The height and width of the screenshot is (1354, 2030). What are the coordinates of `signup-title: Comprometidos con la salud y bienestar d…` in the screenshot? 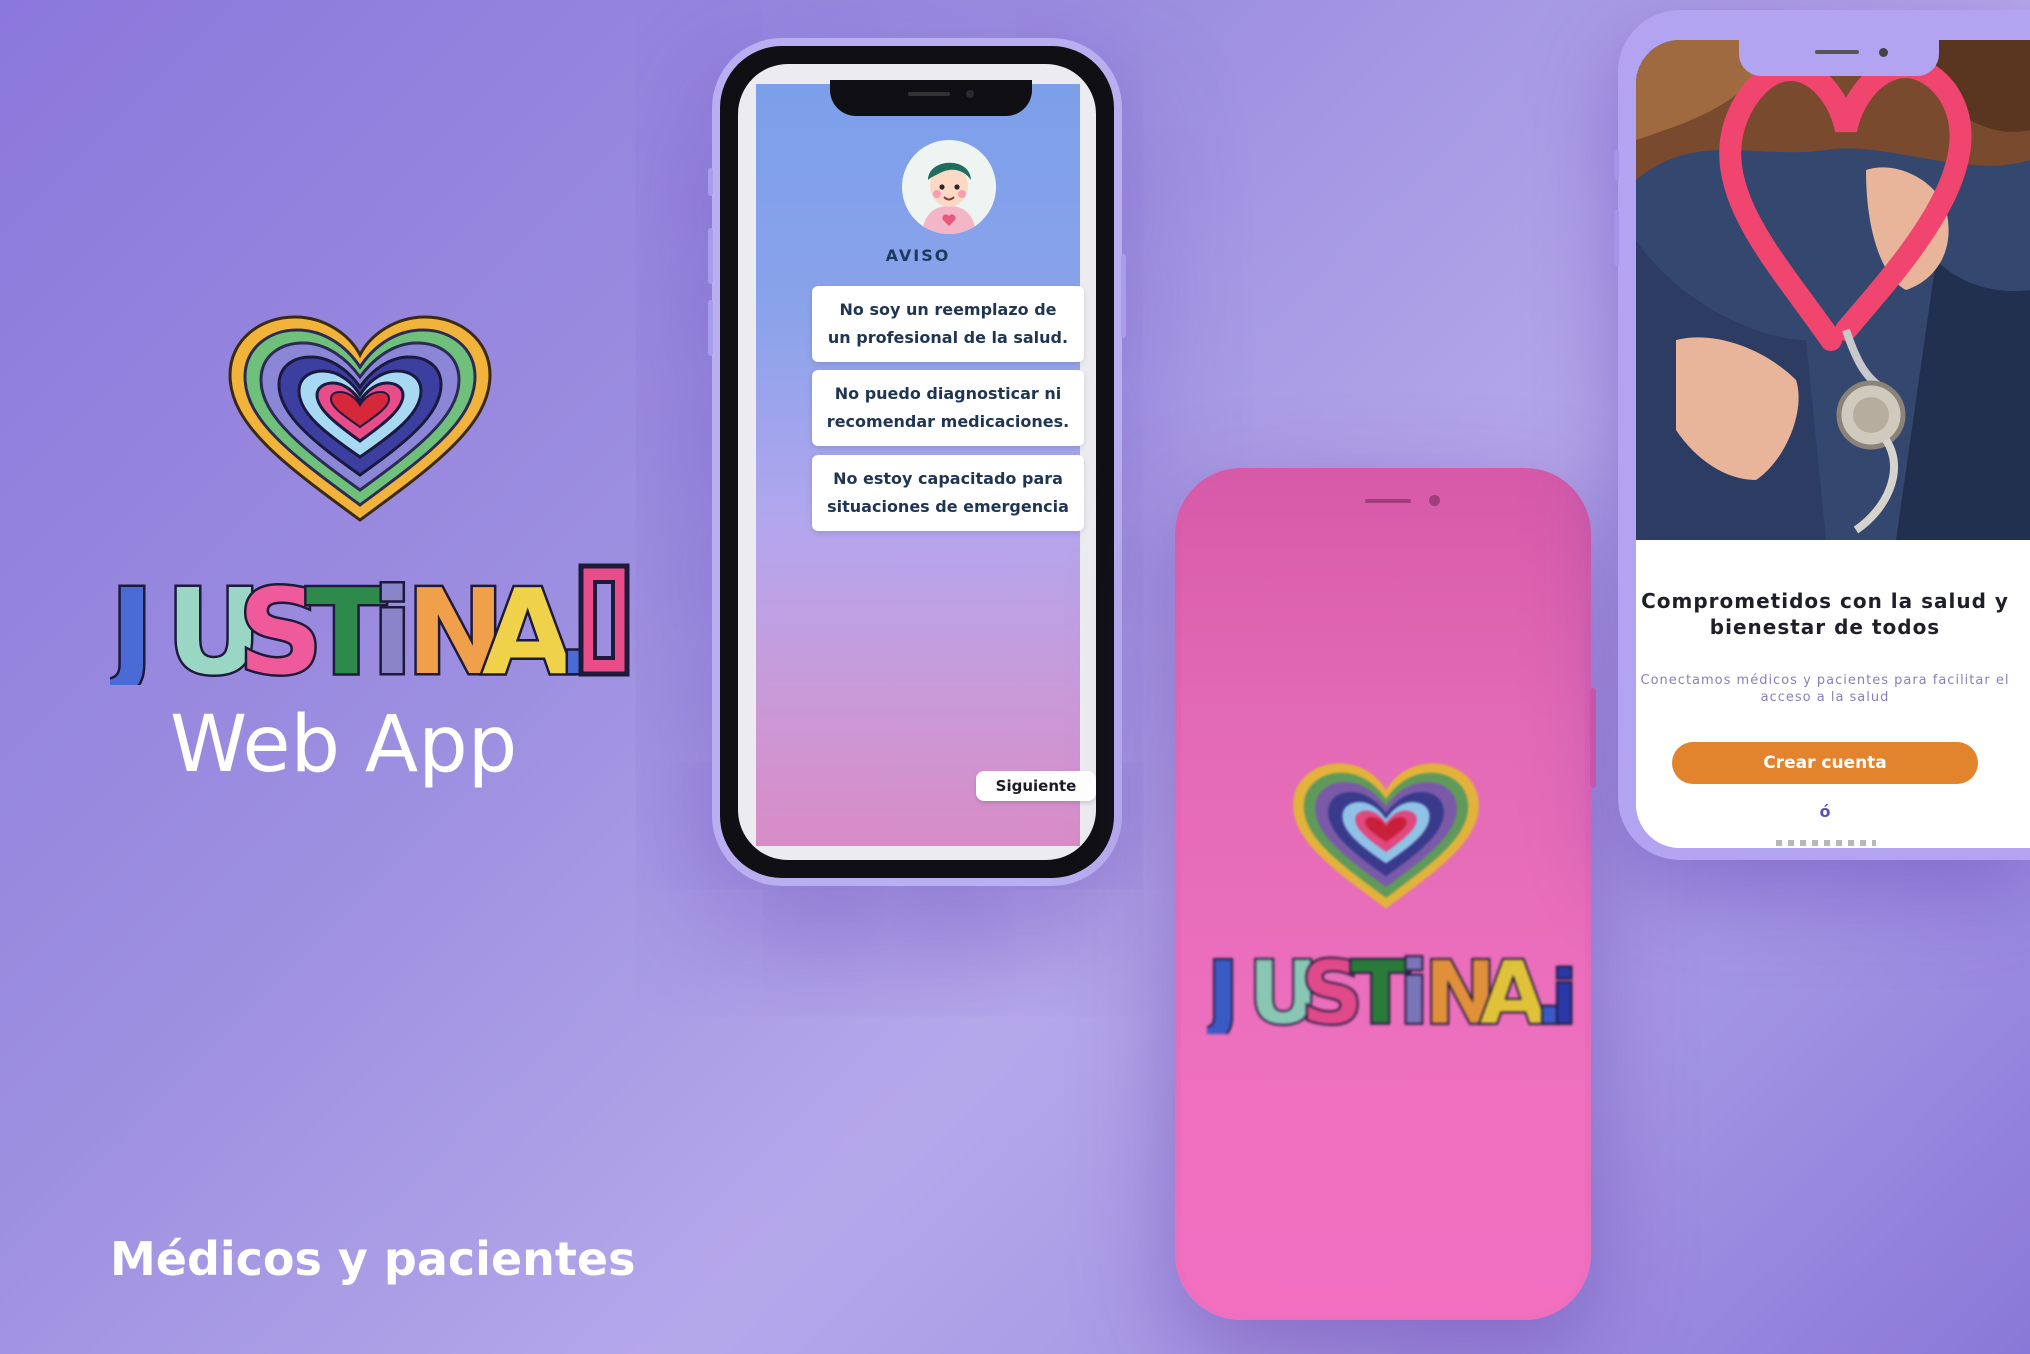 It's located at (1825, 614).